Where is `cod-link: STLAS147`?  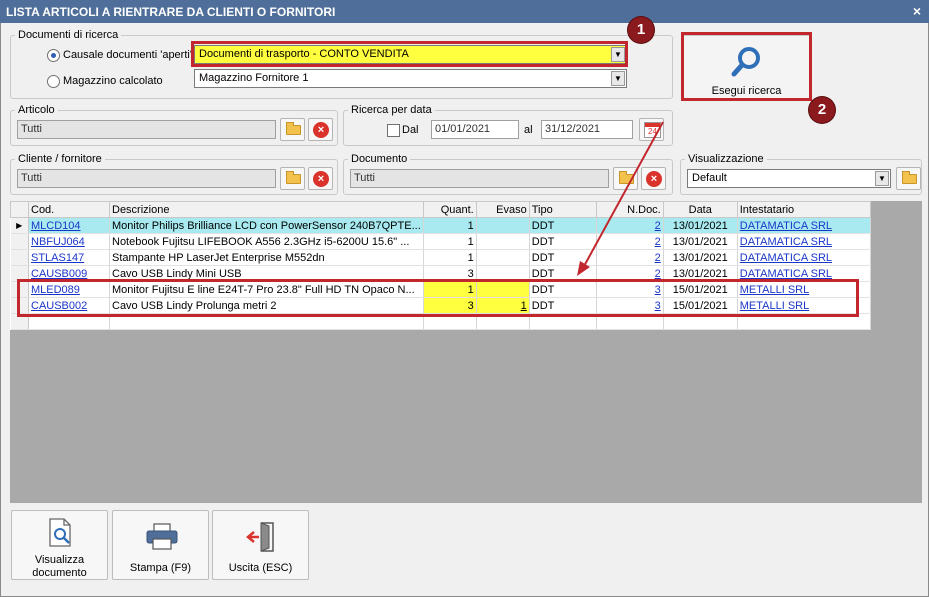 cod-link: STLAS147 is located at coordinates (57, 258).